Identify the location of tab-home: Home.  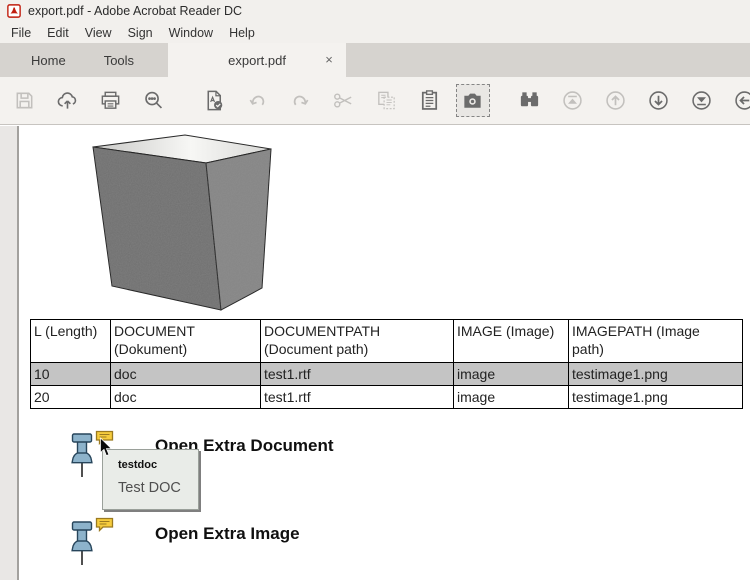
(48, 60).